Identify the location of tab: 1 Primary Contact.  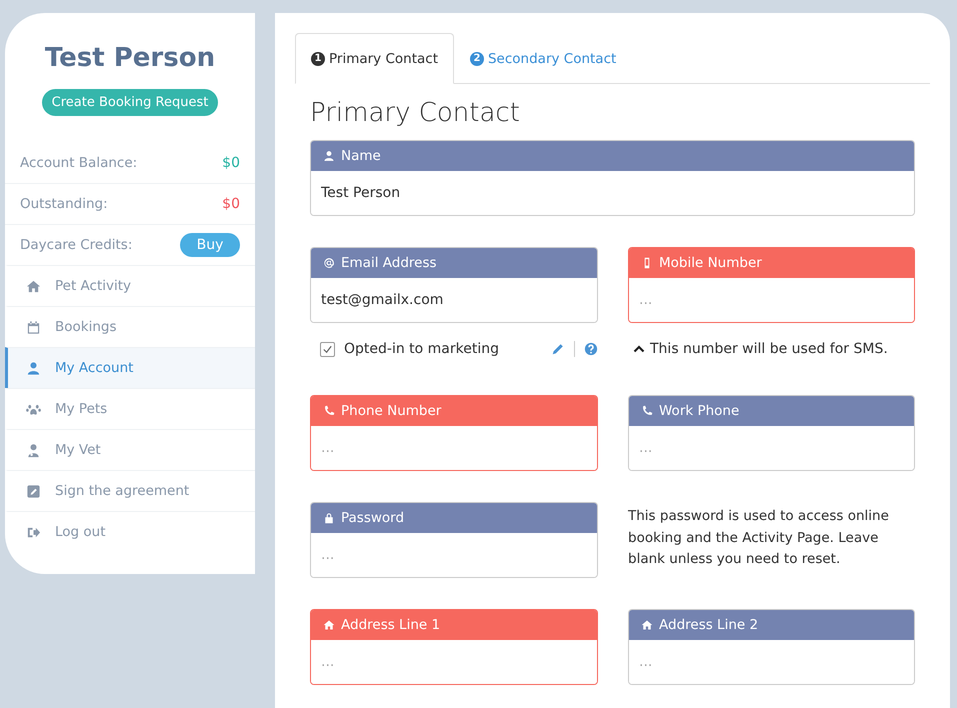
(374, 58).